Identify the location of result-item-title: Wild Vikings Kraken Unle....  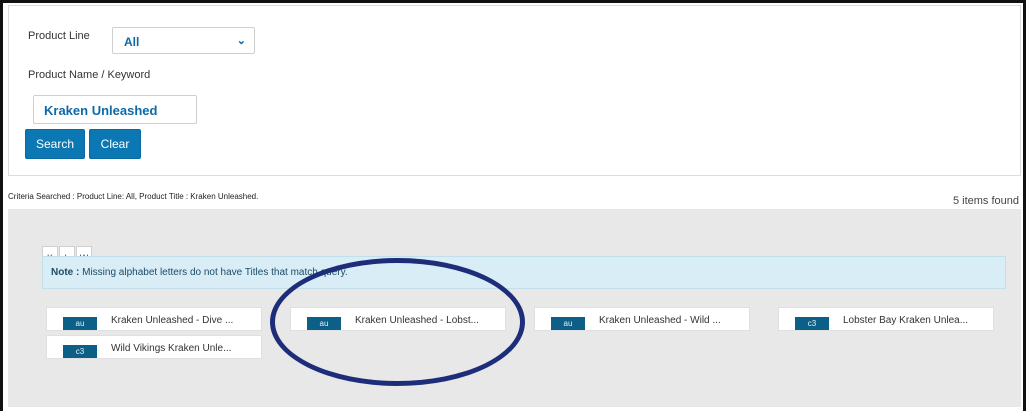
(171, 348).